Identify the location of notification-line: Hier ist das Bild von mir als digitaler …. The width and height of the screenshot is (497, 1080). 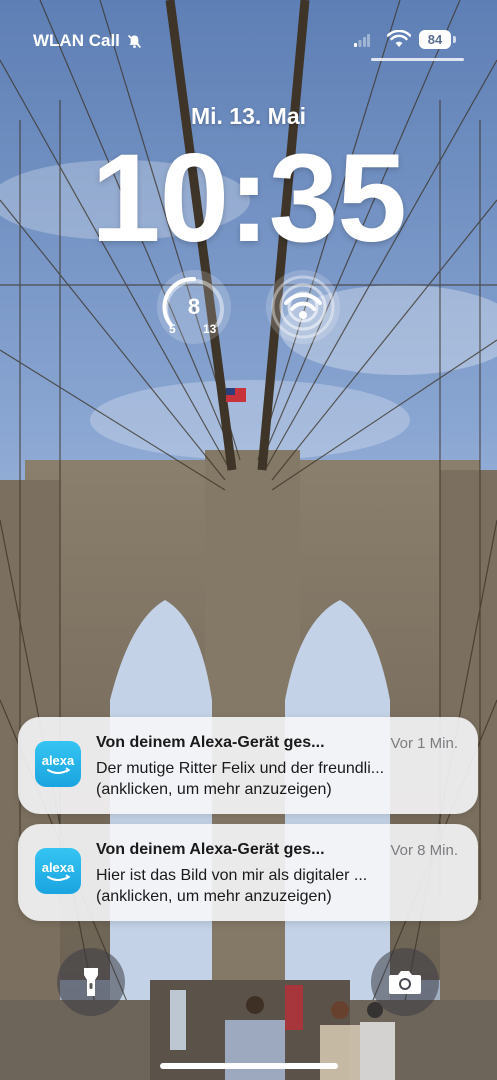
(232, 875).